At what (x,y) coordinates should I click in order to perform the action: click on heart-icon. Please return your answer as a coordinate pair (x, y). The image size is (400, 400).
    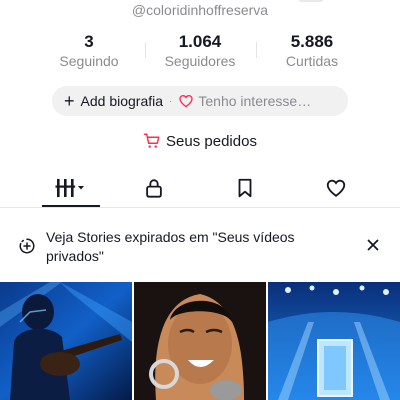
    Looking at the image, I should click on (336, 188).